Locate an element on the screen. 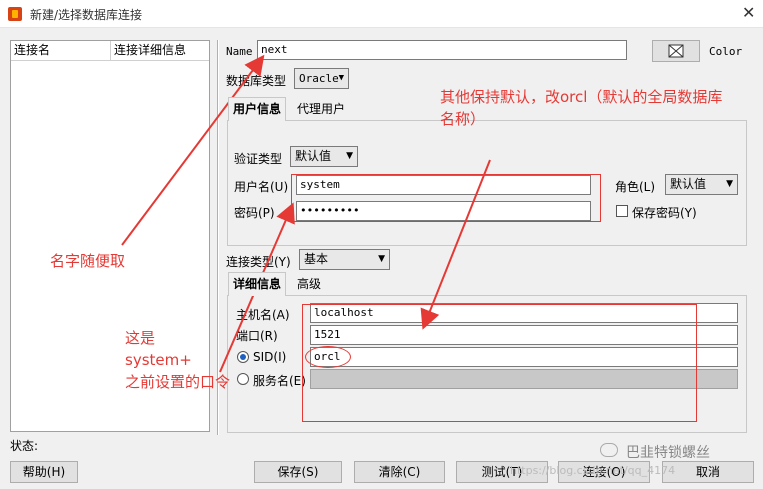 The image size is (763, 489). annotation-system-line2: system+ is located at coordinates (158, 360).